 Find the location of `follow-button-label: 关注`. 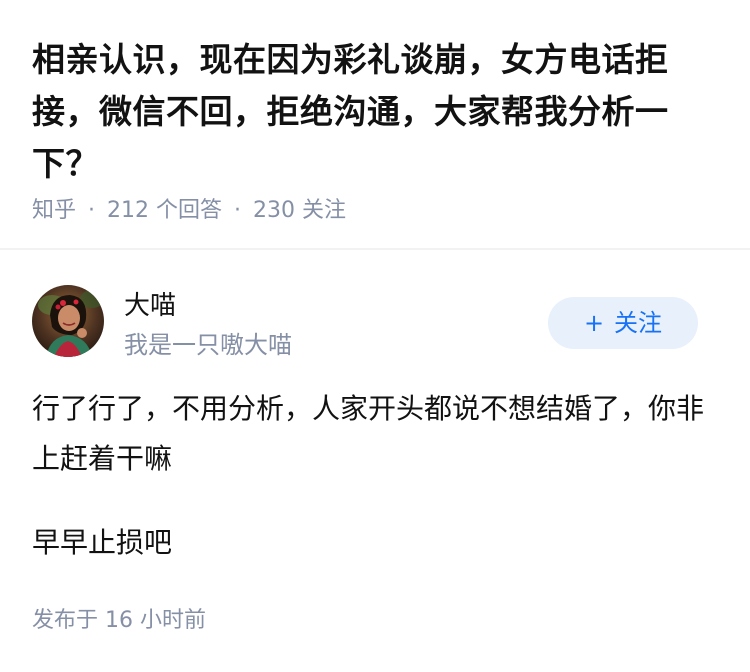

follow-button-label: 关注 is located at coordinates (638, 323).